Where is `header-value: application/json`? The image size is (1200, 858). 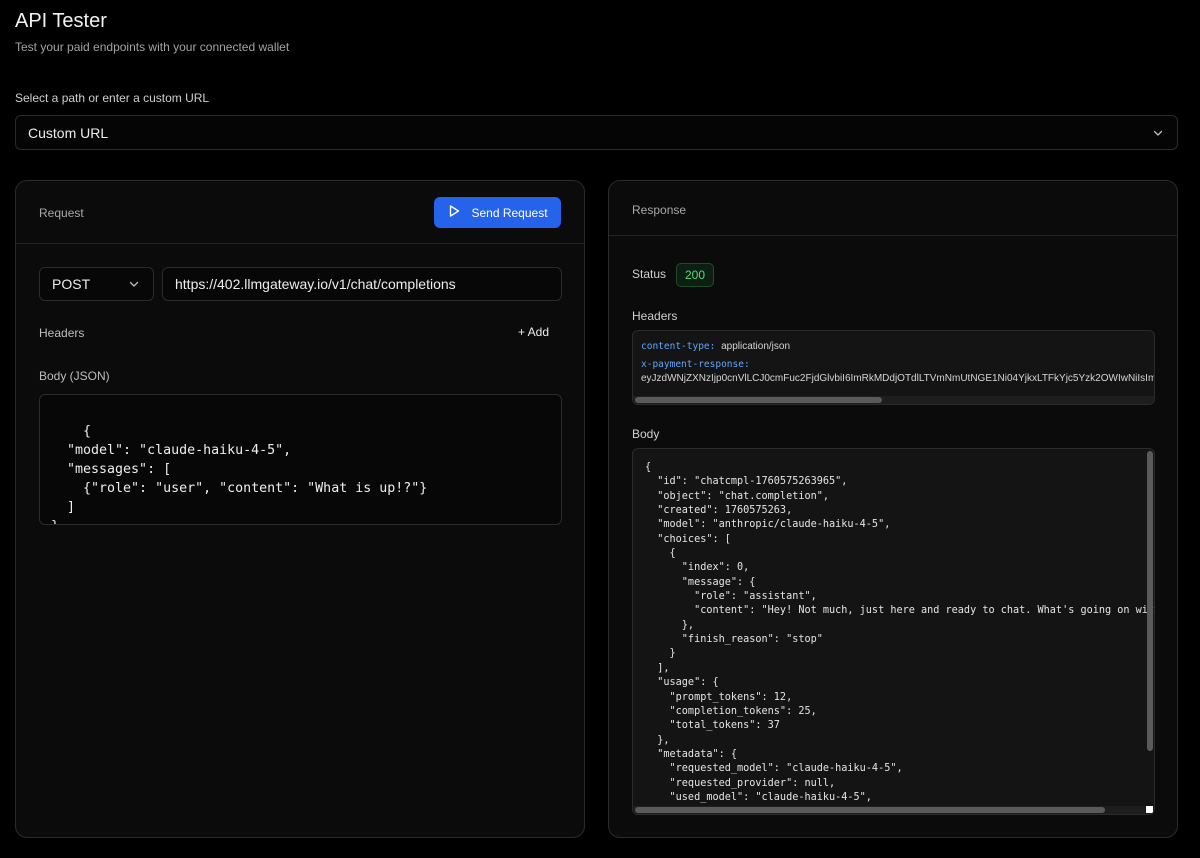
header-value: application/json is located at coordinates (756, 346).